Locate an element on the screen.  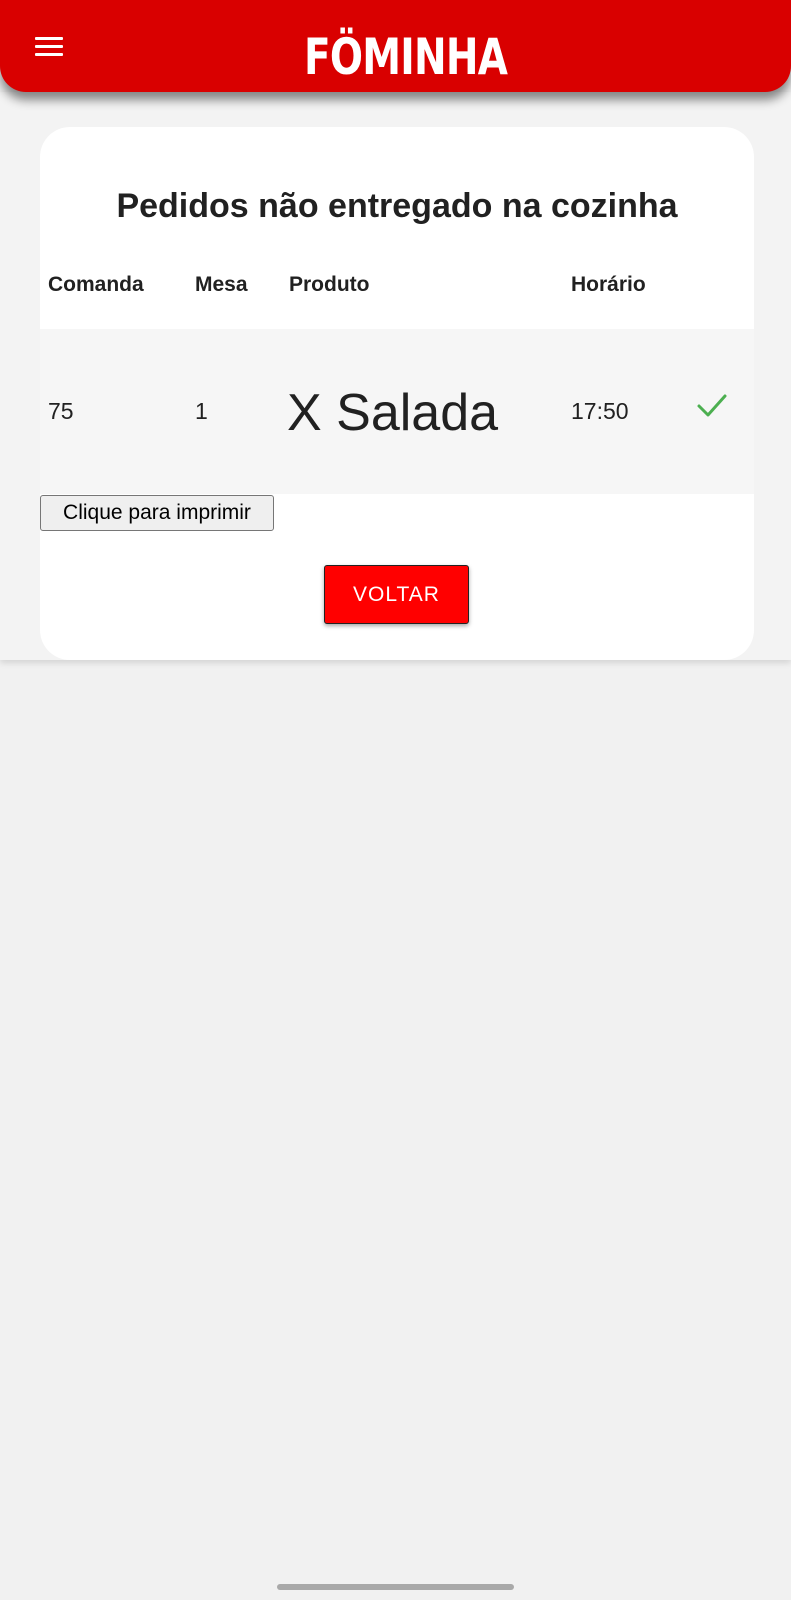
print-button: Clique para imprimir is located at coordinates (157, 513).